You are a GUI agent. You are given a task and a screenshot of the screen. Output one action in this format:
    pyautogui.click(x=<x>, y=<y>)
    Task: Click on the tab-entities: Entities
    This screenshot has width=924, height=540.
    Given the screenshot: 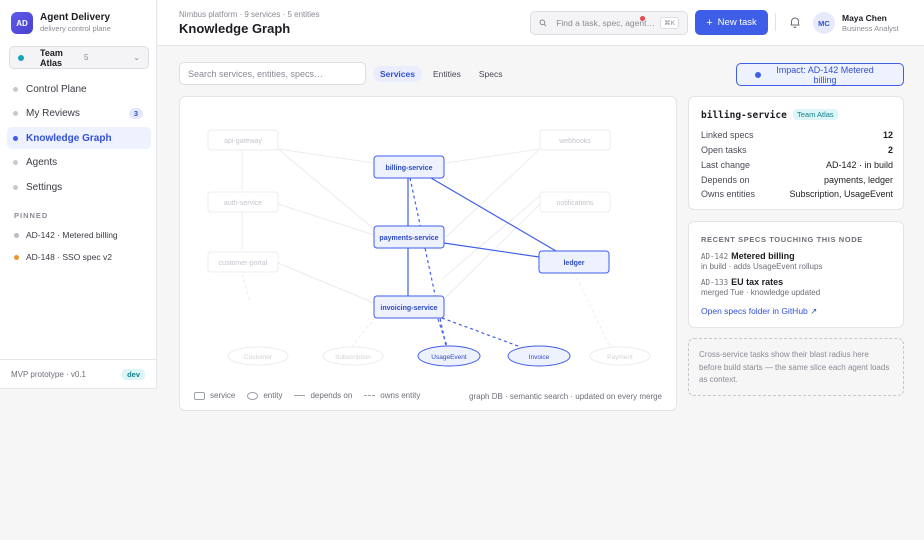 What is the action you would take?
    pyautogui.click(x=447, y=74)
    